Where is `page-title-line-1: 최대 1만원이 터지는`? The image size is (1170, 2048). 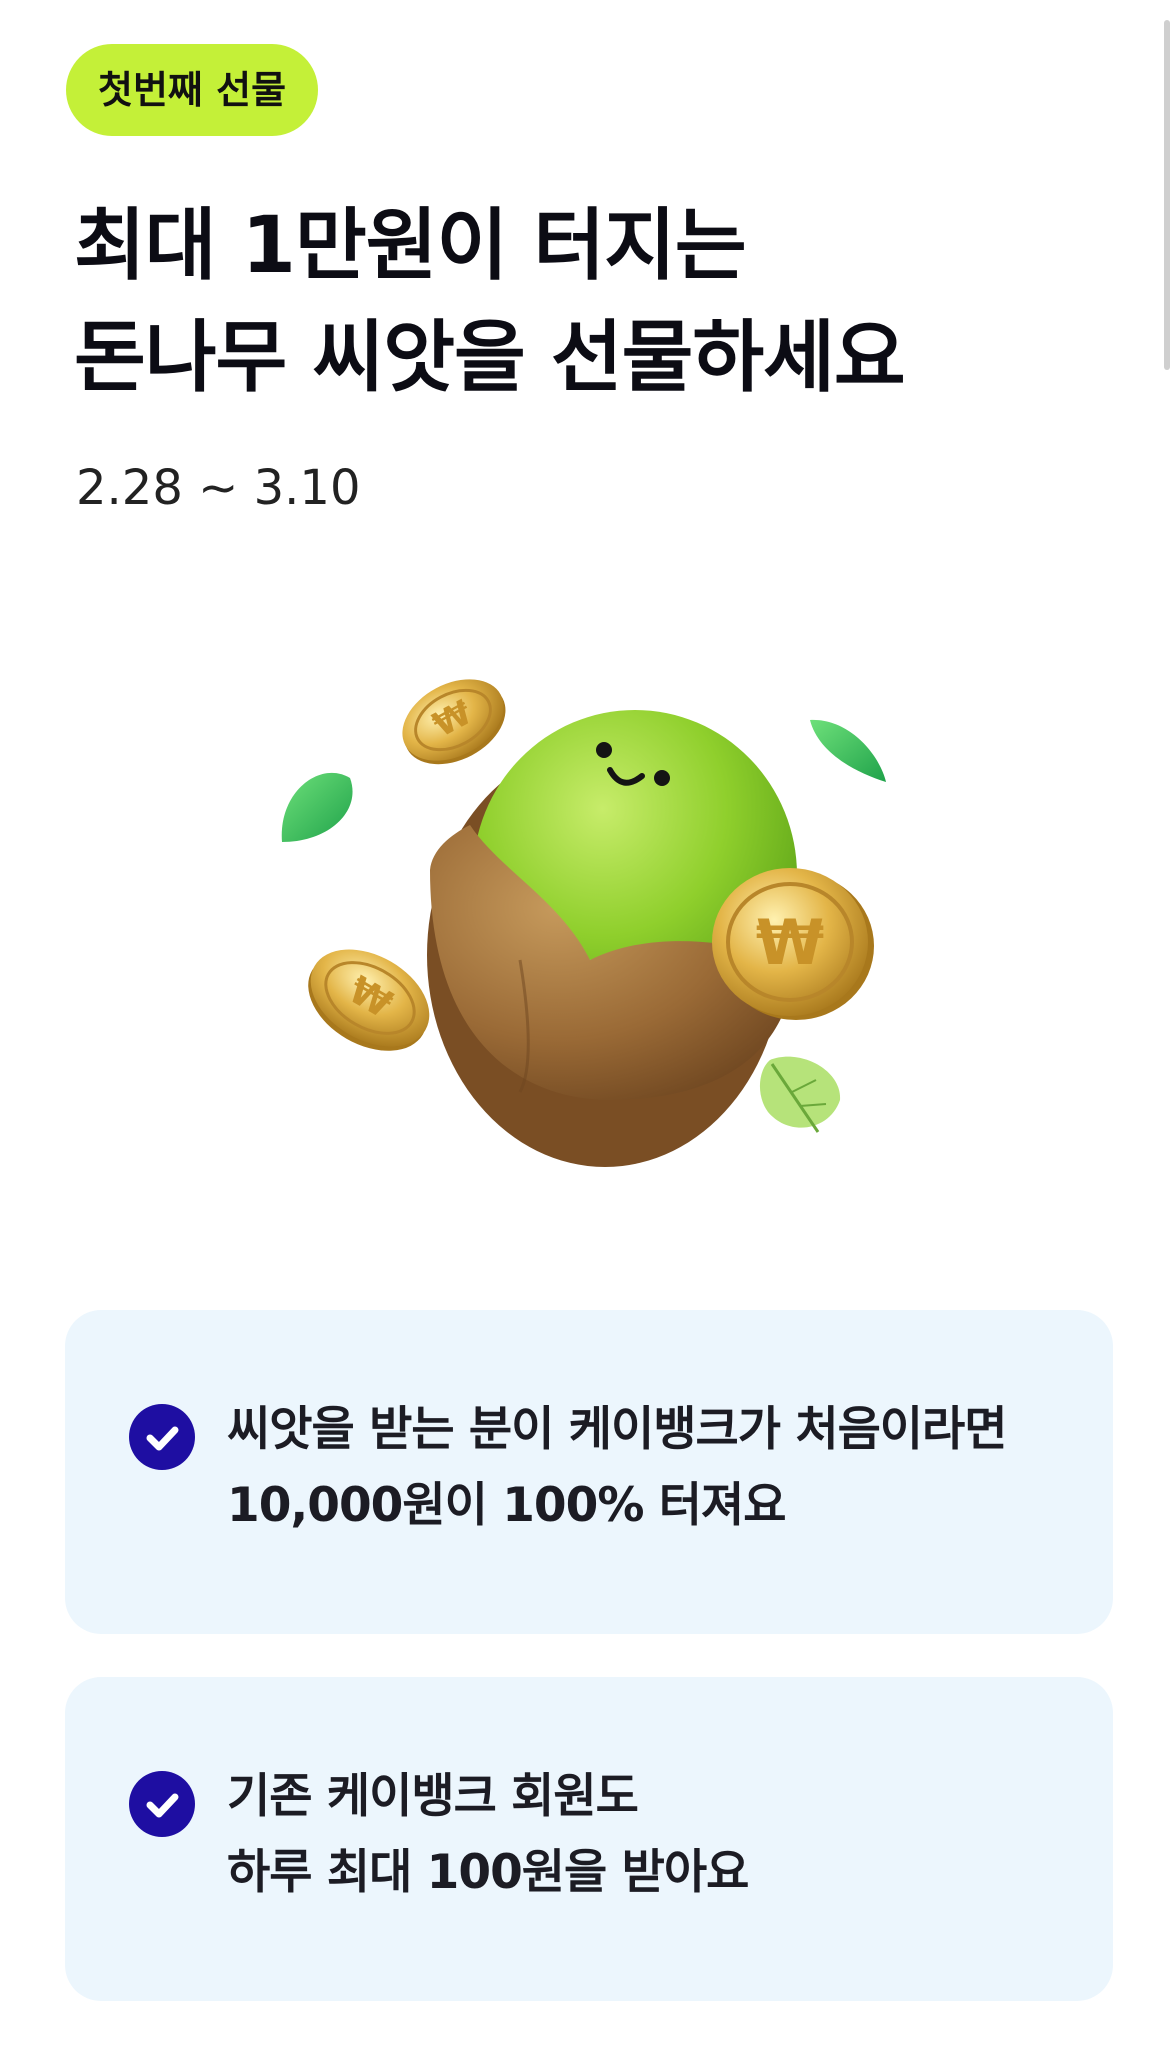
page-title-line-1: 최대 1만원이 터지는 is located at coordinates (410, 246).